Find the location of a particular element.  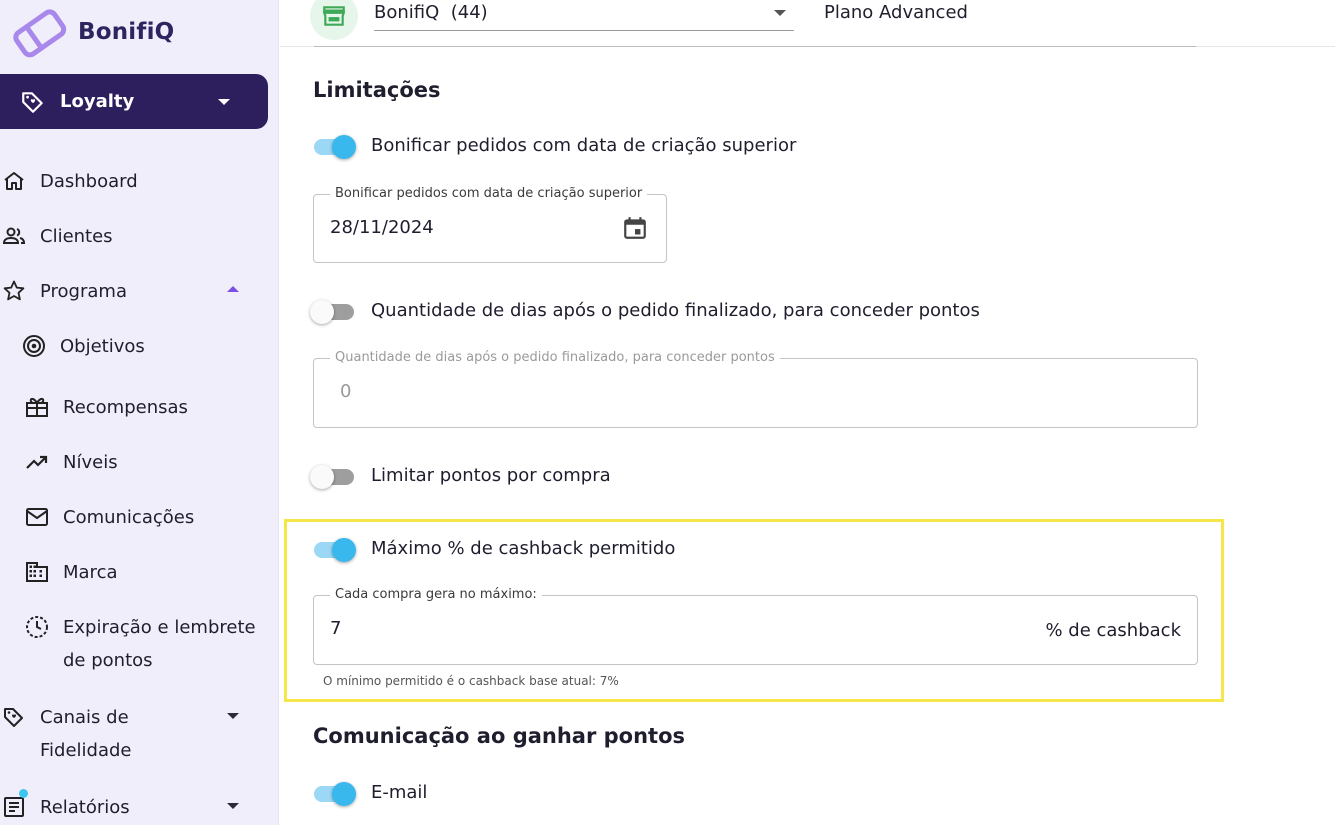

store-select: BonifiQ (44) is located at coordinates (584, 15).